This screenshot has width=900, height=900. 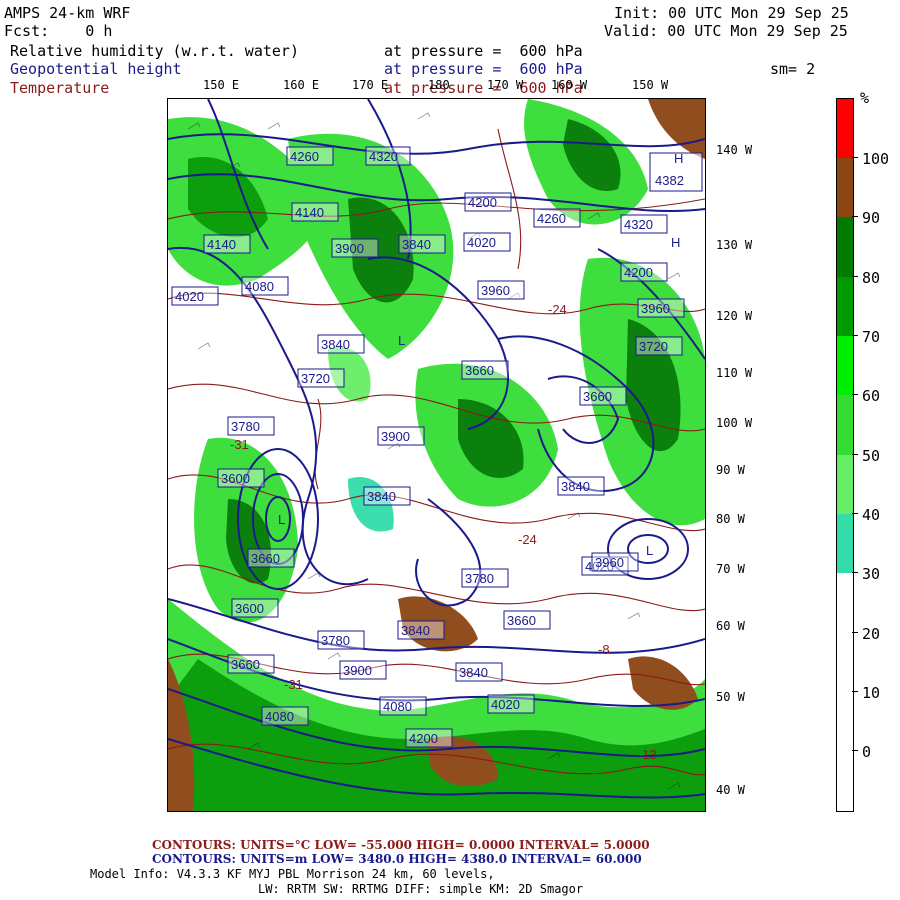 I want to click on svg-text: 3720, so click(x=653, y=346).